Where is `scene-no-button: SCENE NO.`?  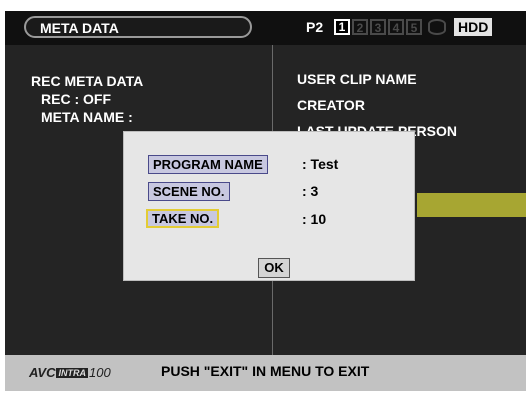 scene-no-button: SCENE NO. is located at coordinates (189, 191).